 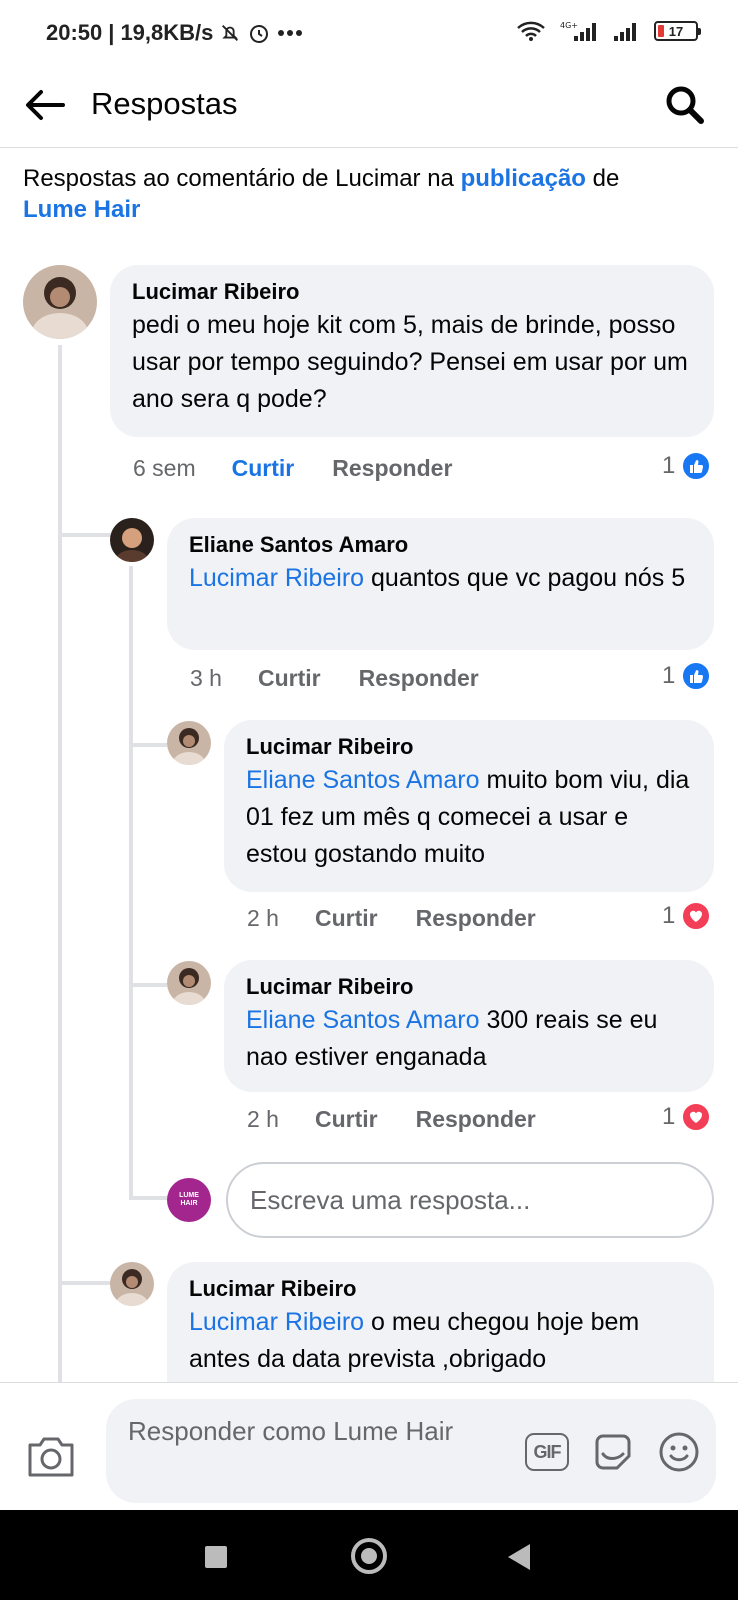 I want to click on status-time: 20:50, so click(x=74, y=32).